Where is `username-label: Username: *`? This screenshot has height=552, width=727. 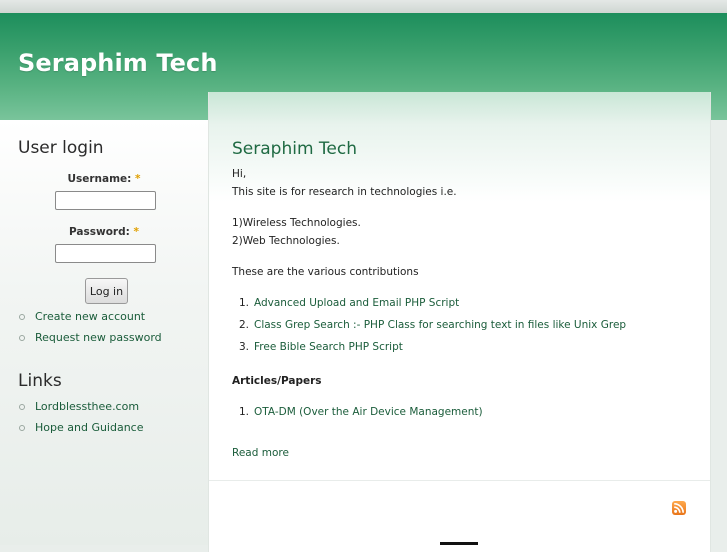
username-label: Username: * is located at coordinates (104, 179).